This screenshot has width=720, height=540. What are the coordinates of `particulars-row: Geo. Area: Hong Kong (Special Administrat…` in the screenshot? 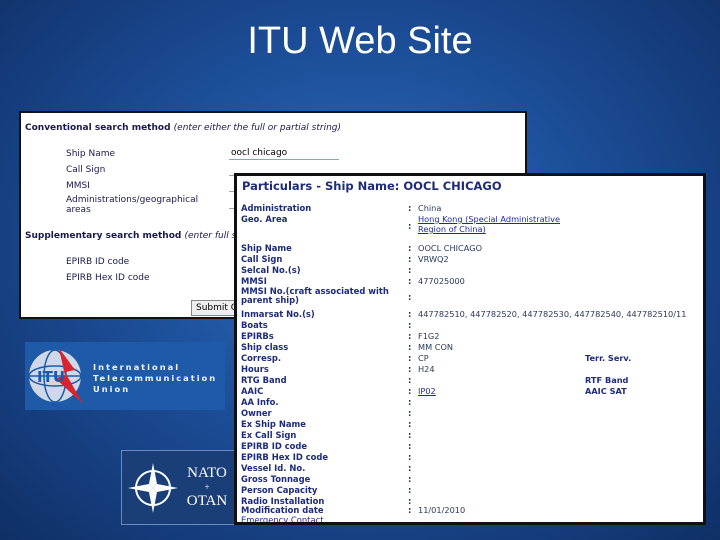 It's located at (470, 224).